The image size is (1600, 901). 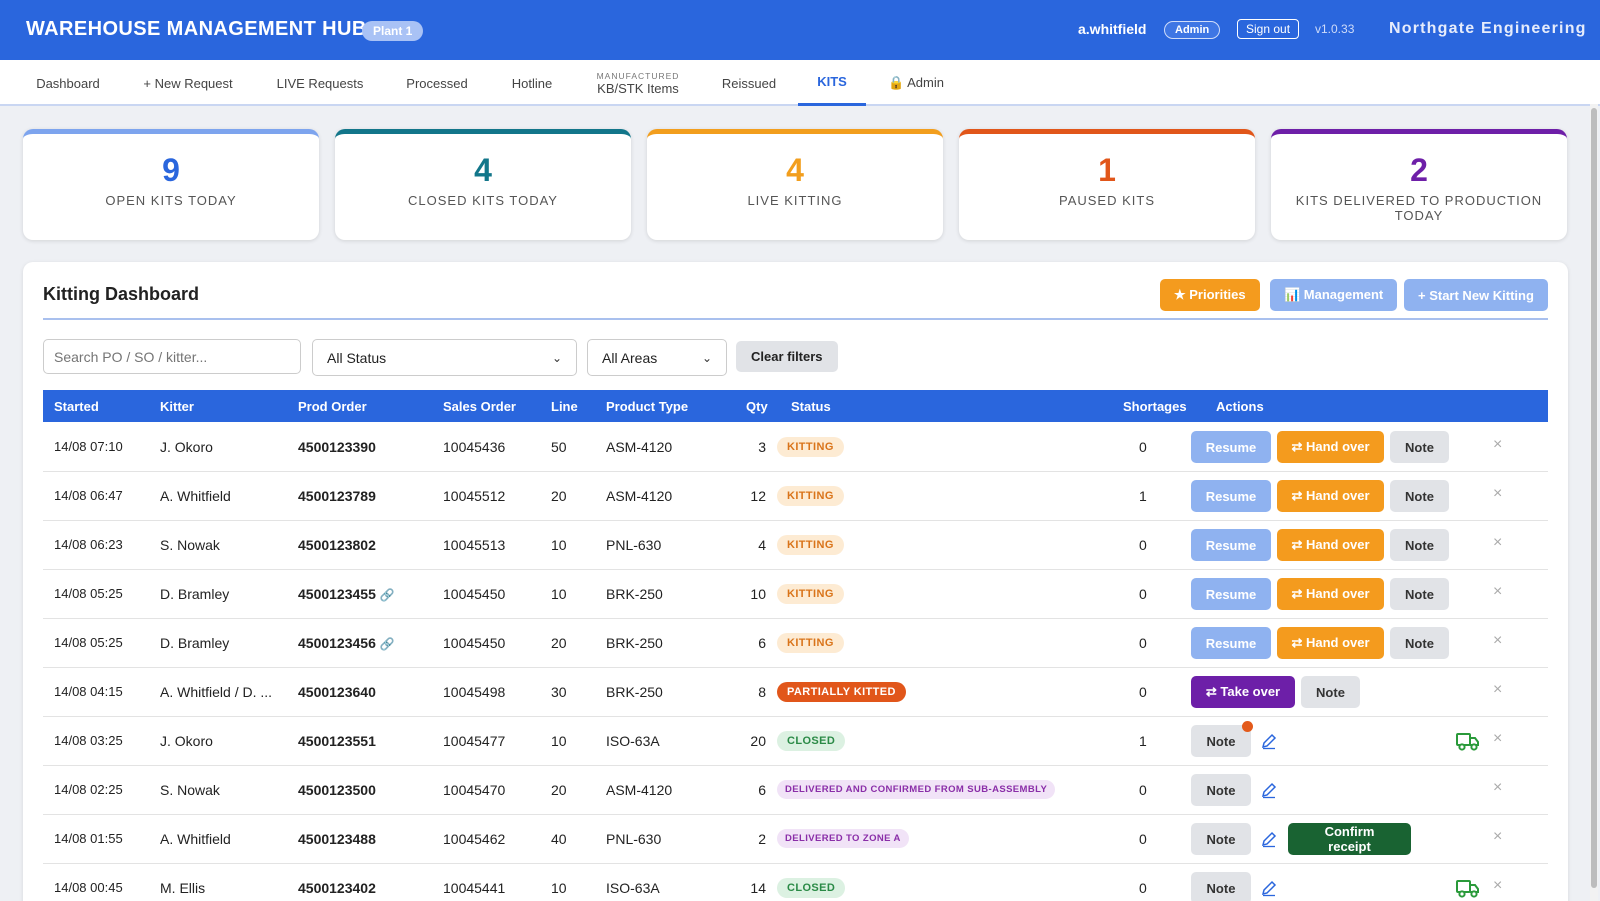 What do you see at coordinates (337, 643) in the screenshot?
I see `prod-order-number: 4500123456` at bounding box center [337, 643].